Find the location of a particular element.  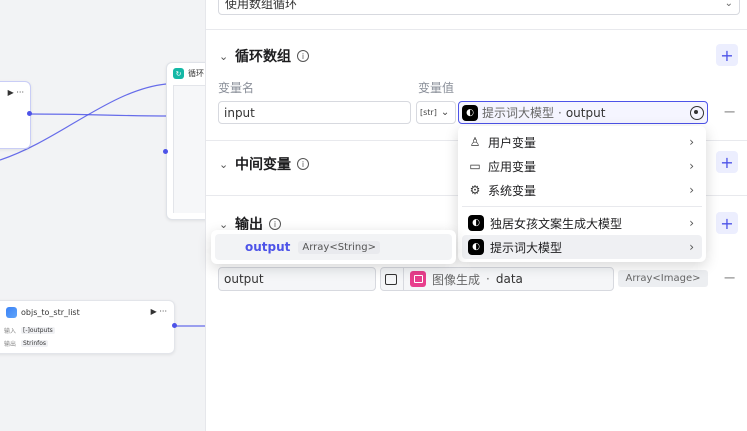

intermediate-section-header: ⌄ 中间变量 i is located at coordinates (264, 164).